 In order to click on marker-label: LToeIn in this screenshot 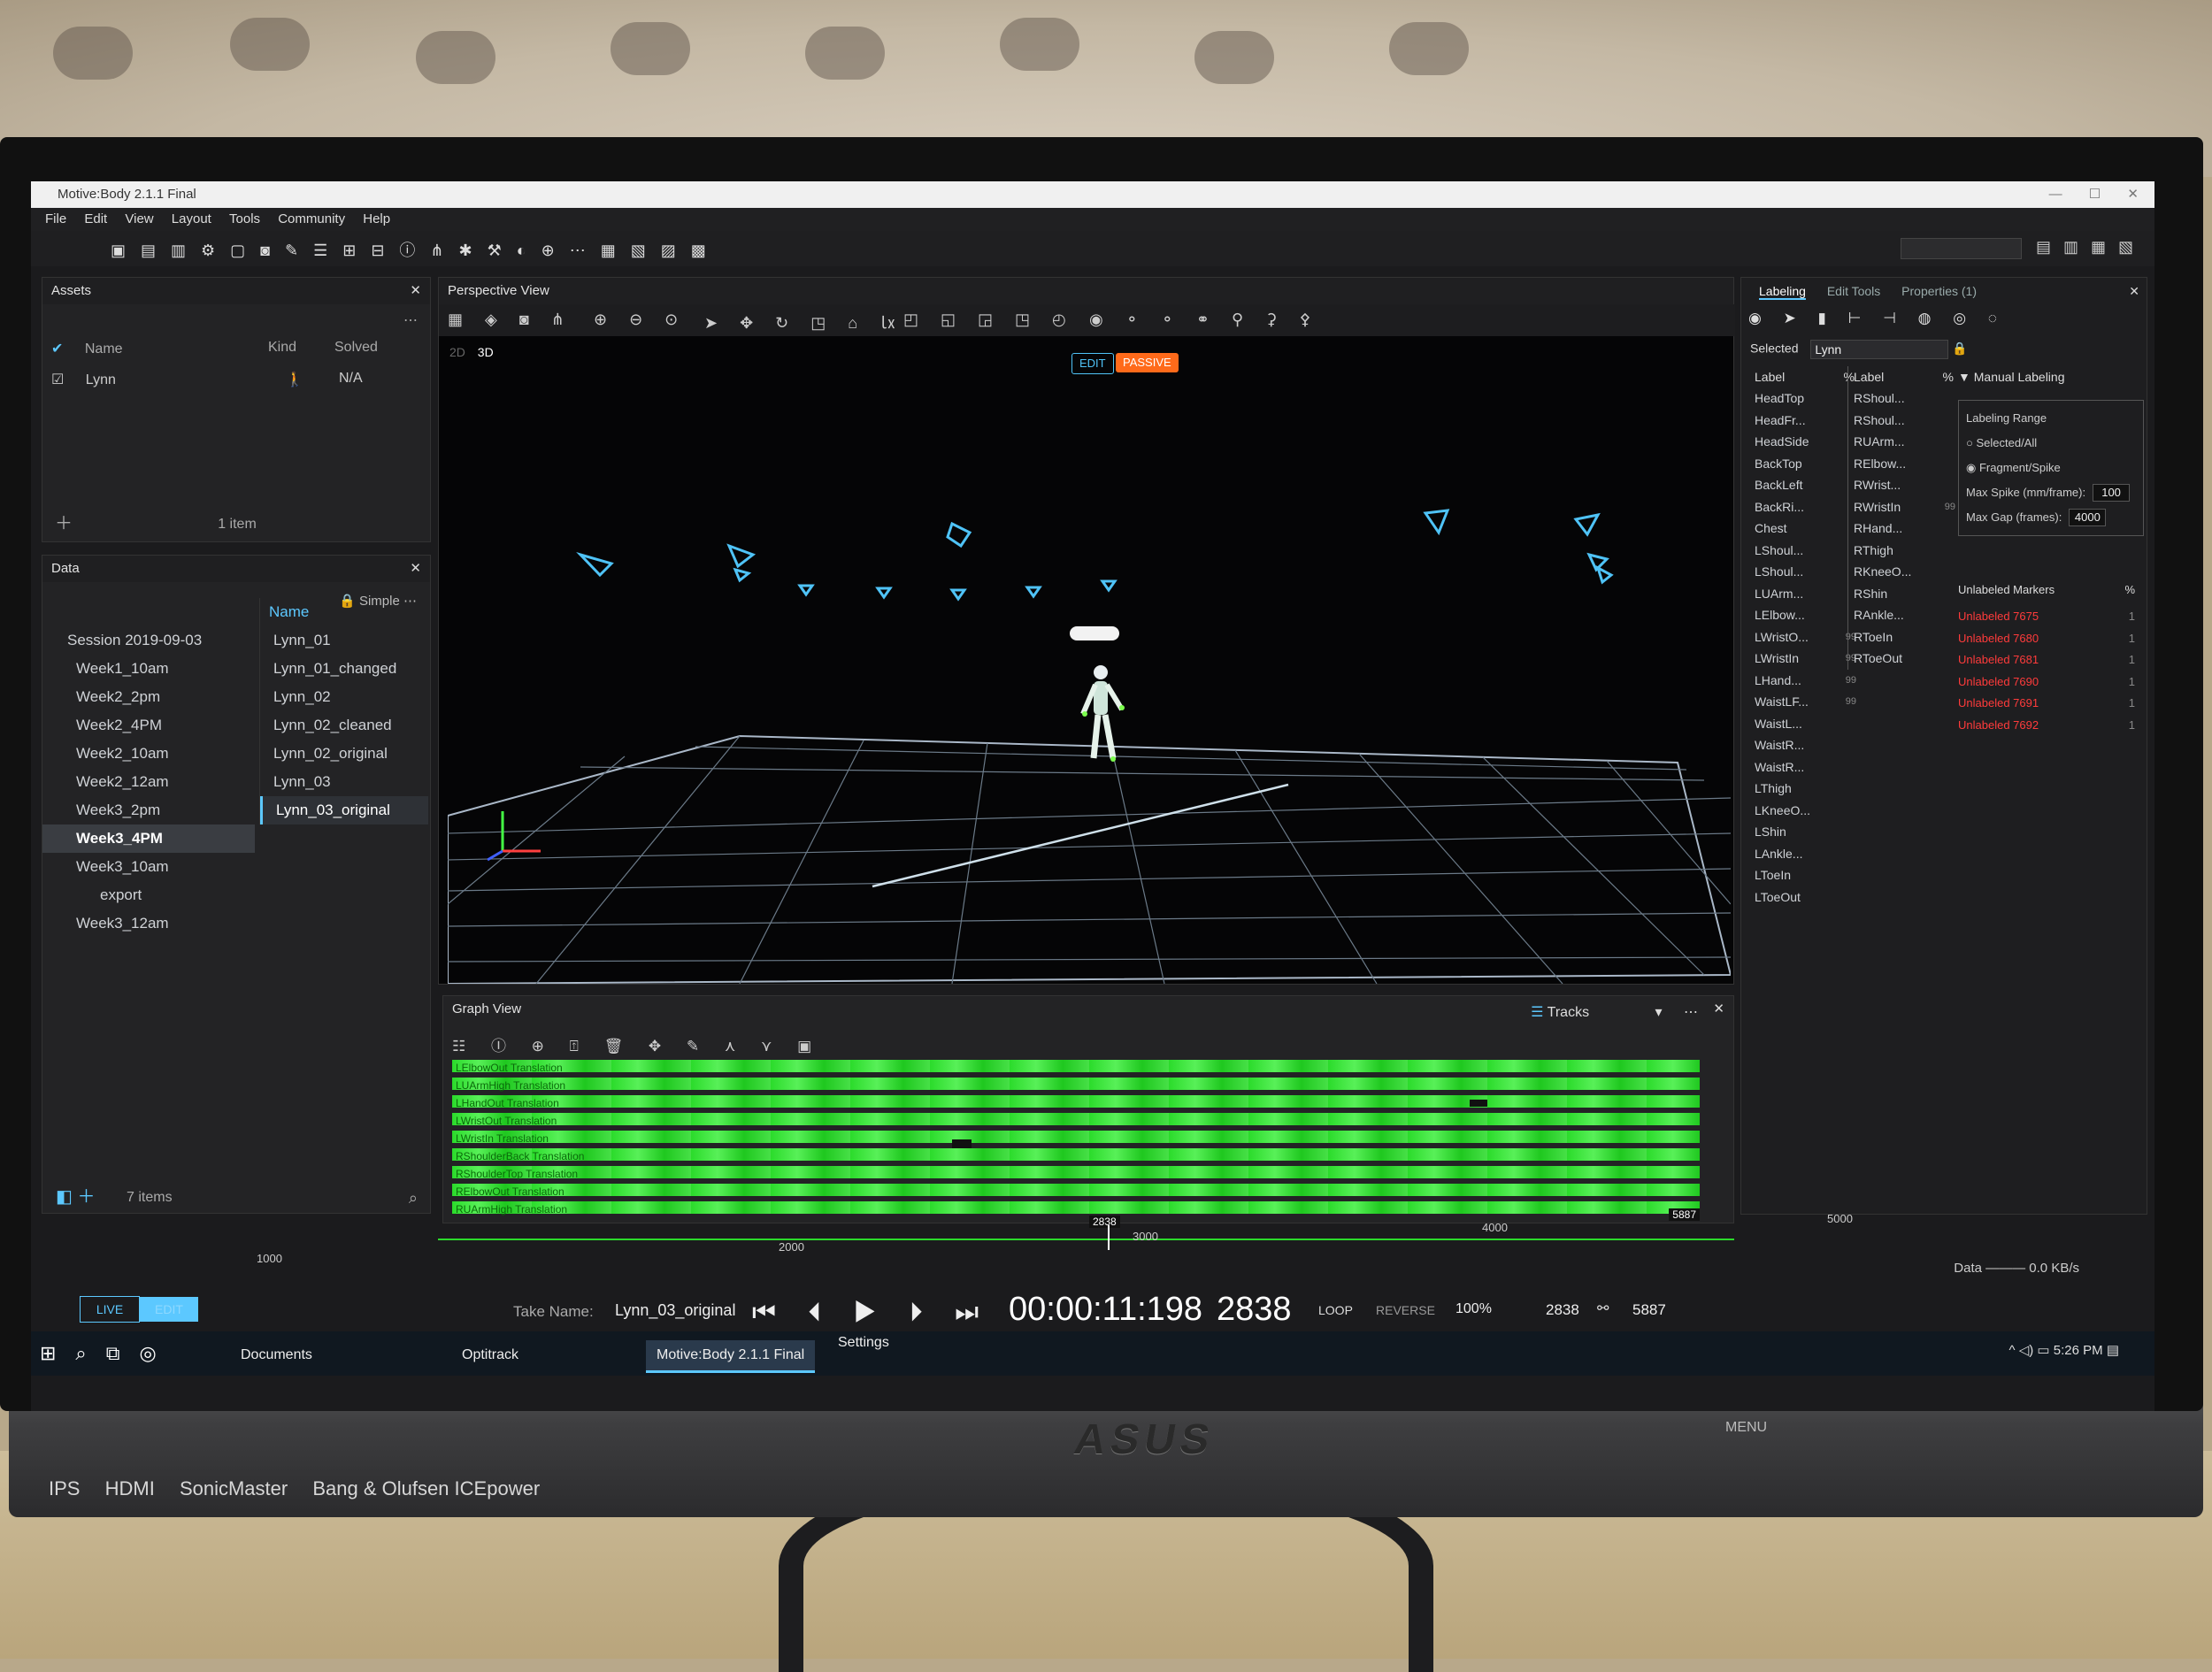, I will do `click(1793, 875)`.